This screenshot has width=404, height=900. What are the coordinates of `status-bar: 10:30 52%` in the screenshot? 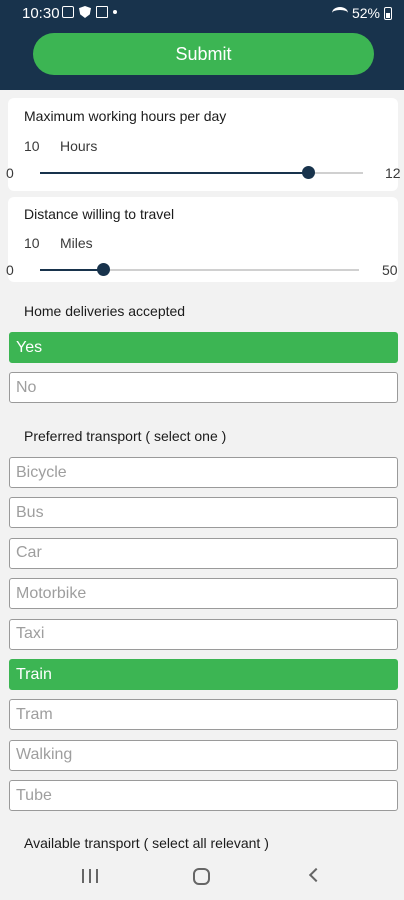 It's located at (202, 14).